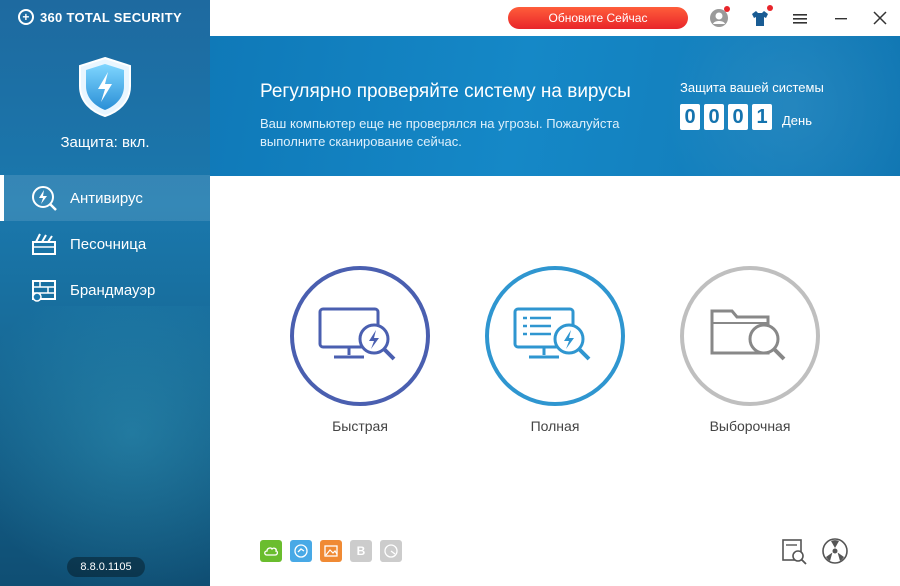 Image resolution: width=900 pixels, height=586 pixels. I want to click on b-icon: B, so click(361, 551).